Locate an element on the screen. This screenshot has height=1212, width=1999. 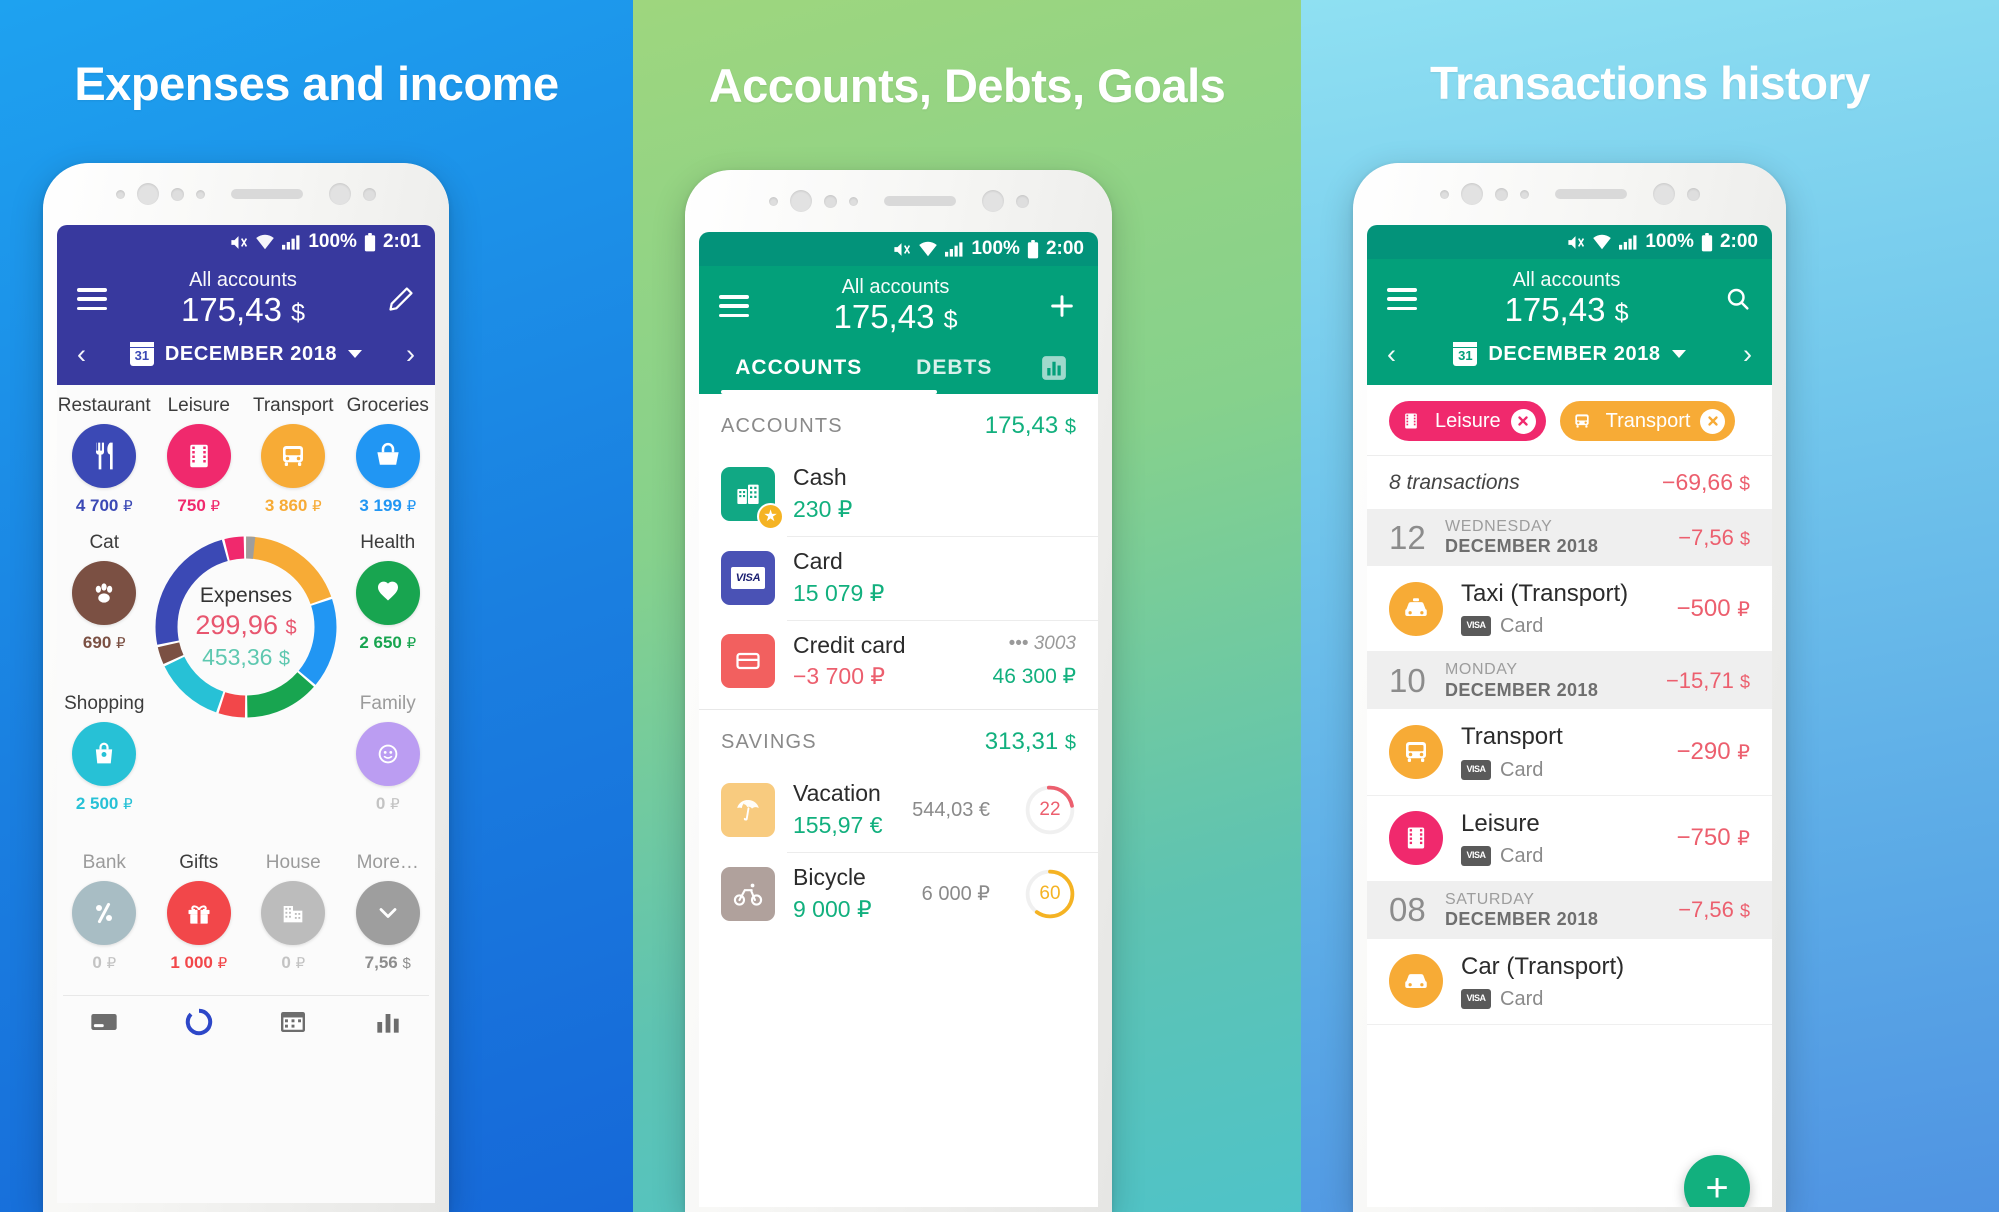
category-bank: Bank 0 ₽ is located at coordinates (104, 910).